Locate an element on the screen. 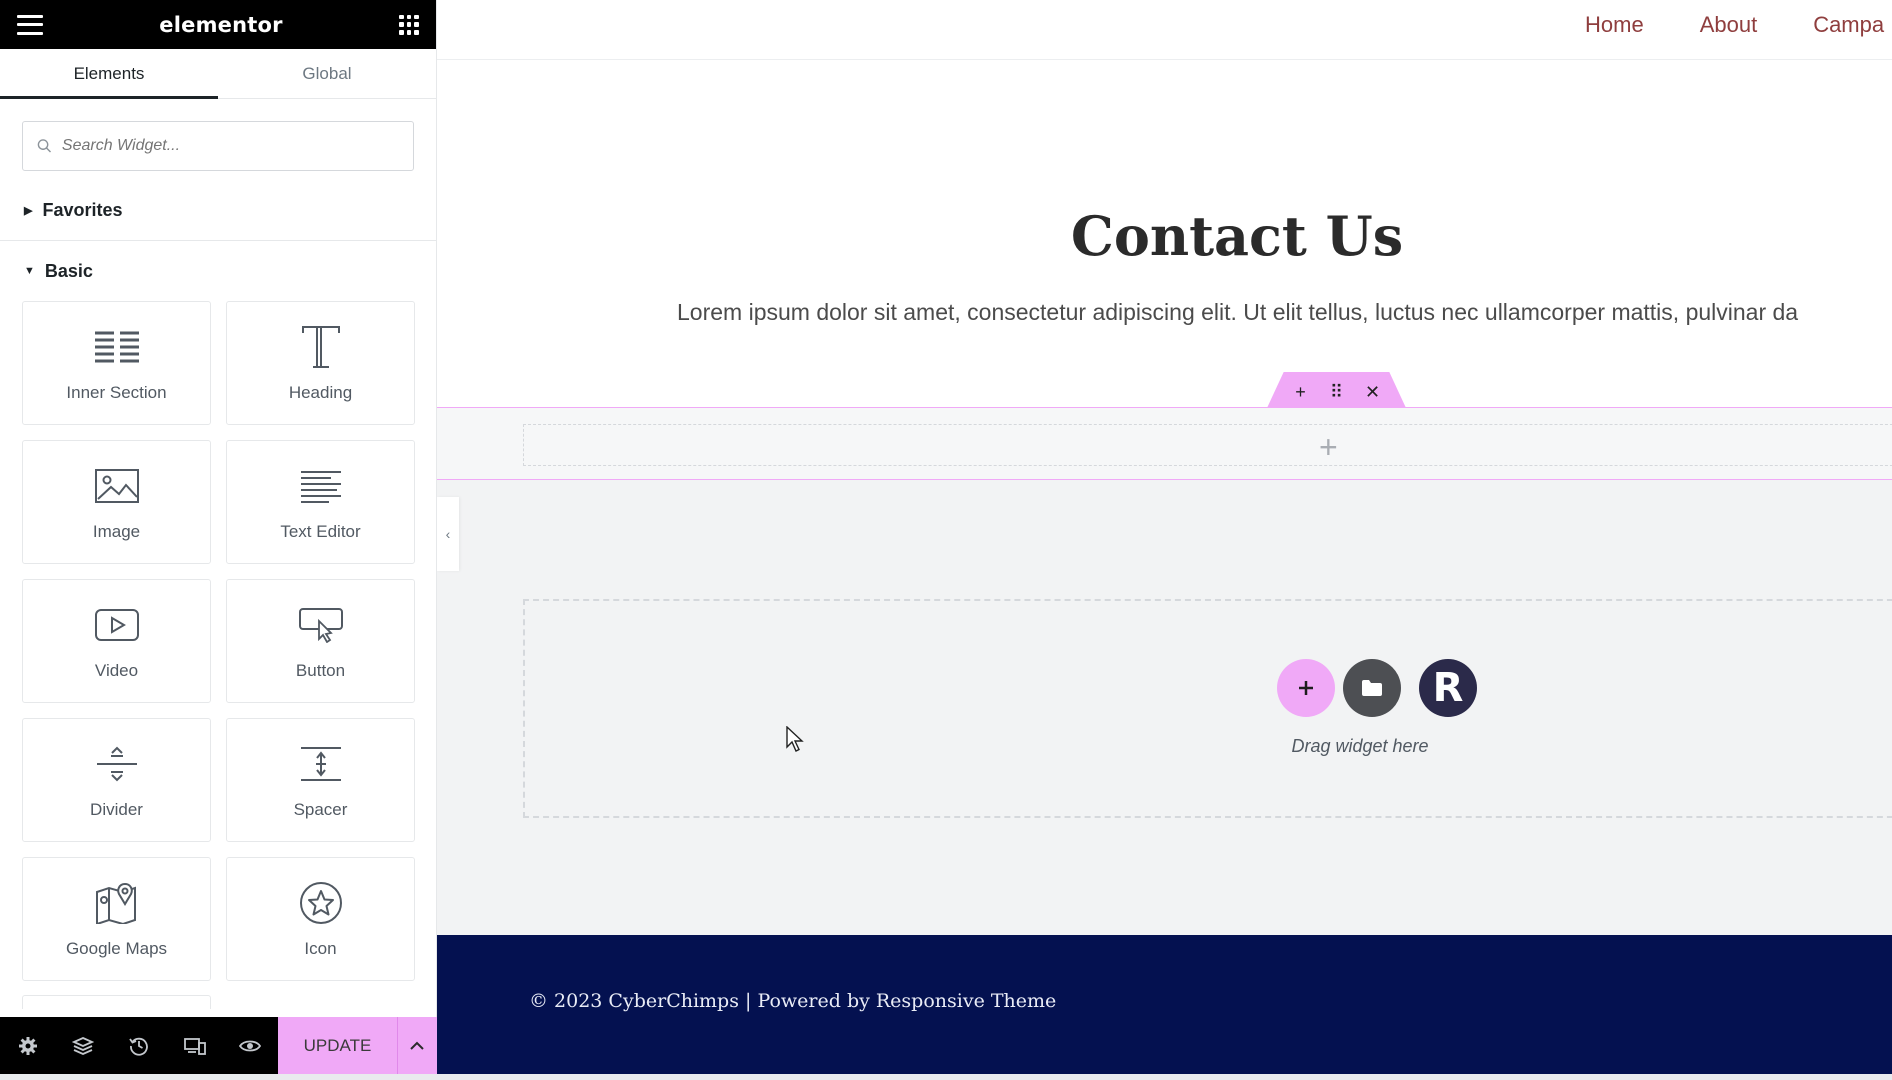  widget-label: Text Editor is located at coordinates (320, 531).